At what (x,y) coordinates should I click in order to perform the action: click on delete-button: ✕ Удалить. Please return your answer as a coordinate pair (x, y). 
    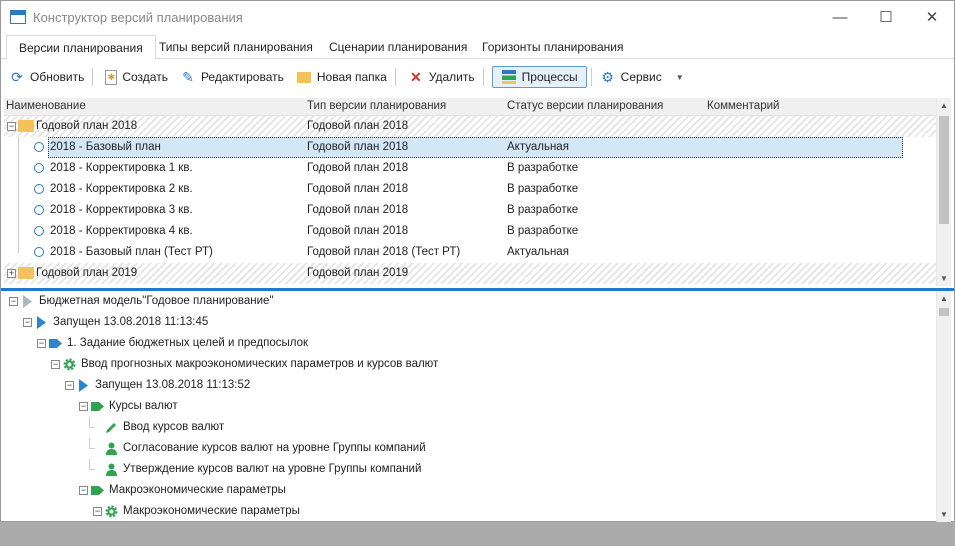
    Looking at the image, I should click on (441, 77).